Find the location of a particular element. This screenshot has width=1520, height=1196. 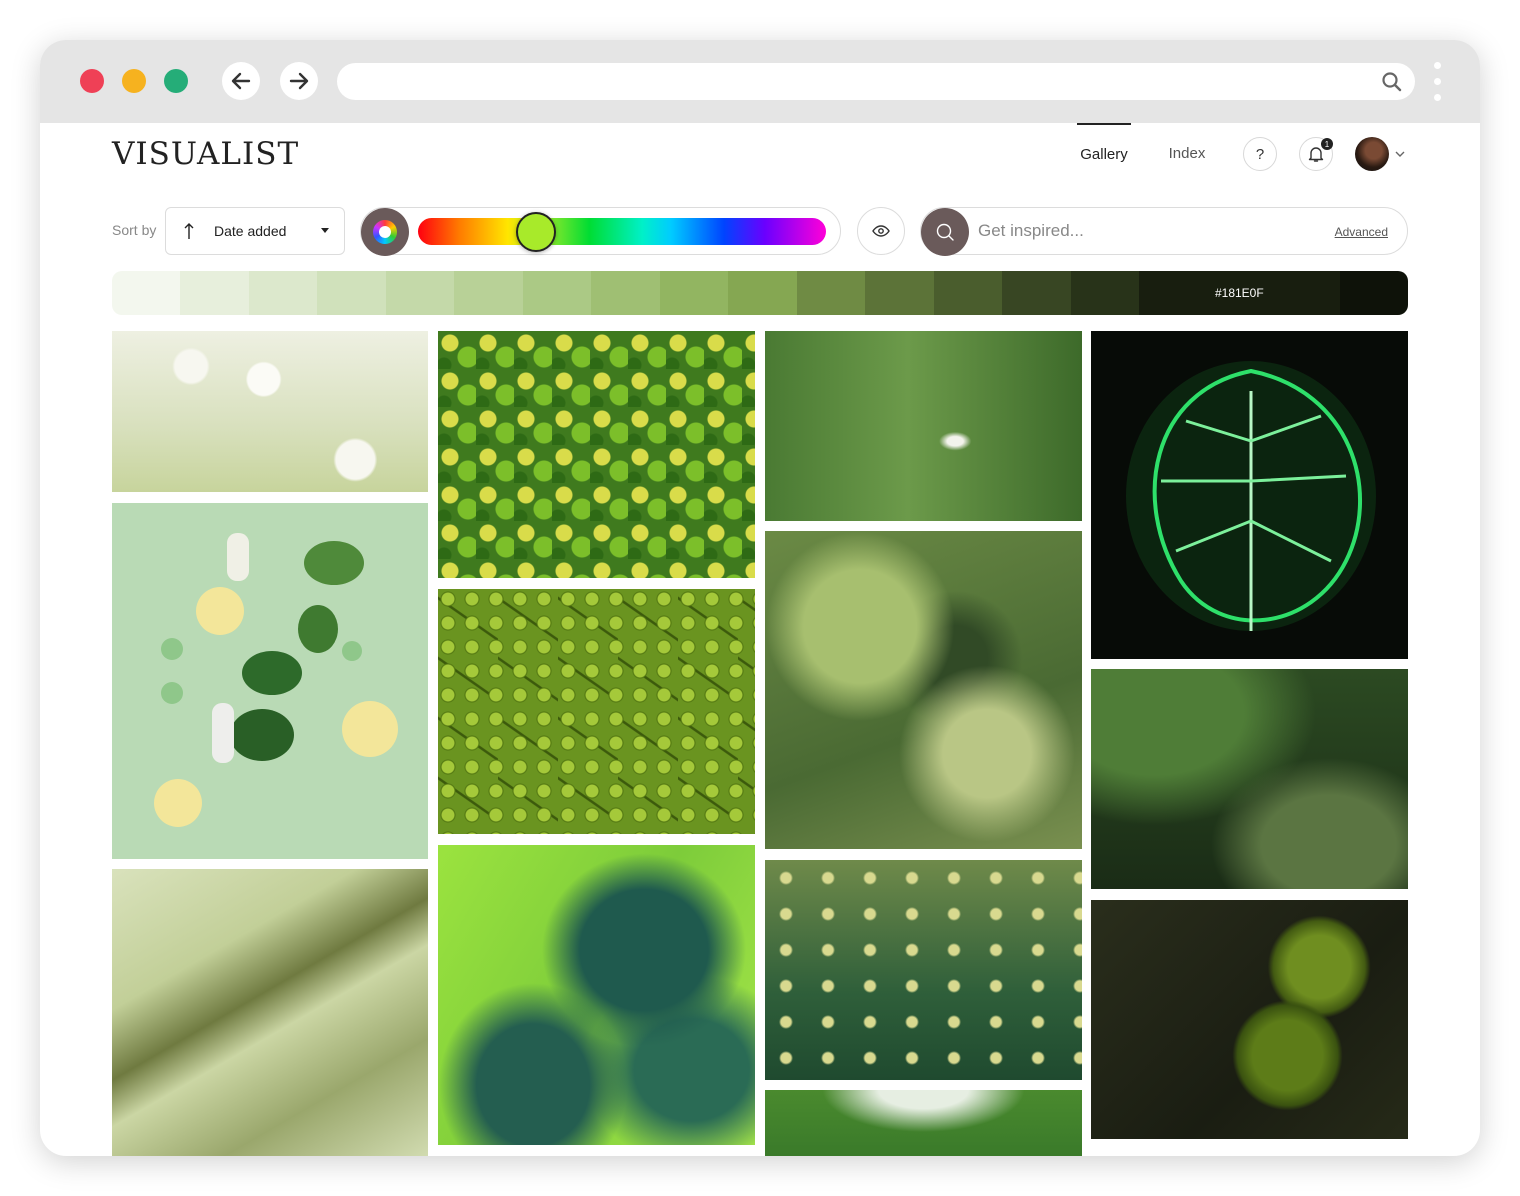

neon-leaf-graphic is located at coordinates (1251, 496).